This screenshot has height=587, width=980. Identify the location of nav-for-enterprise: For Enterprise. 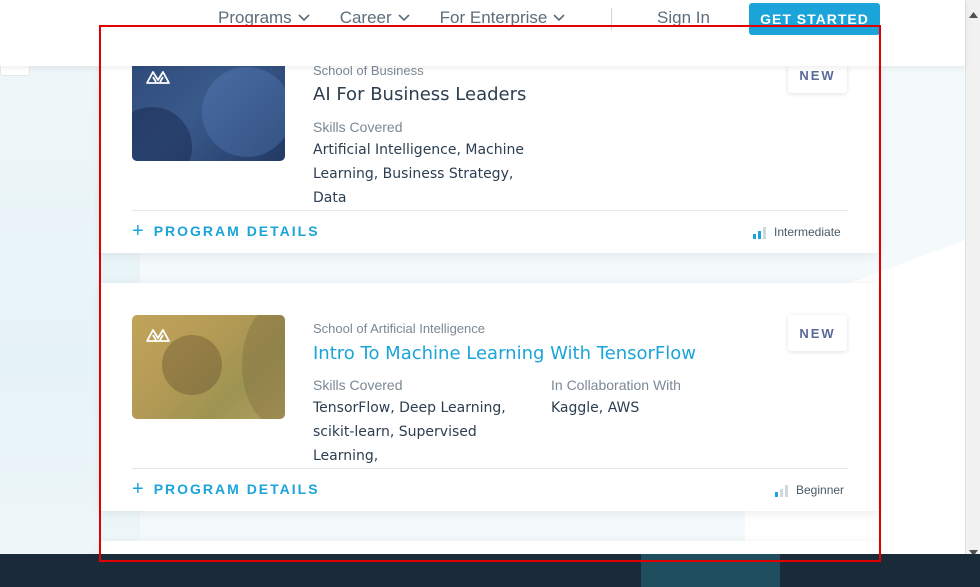
(503, 18).